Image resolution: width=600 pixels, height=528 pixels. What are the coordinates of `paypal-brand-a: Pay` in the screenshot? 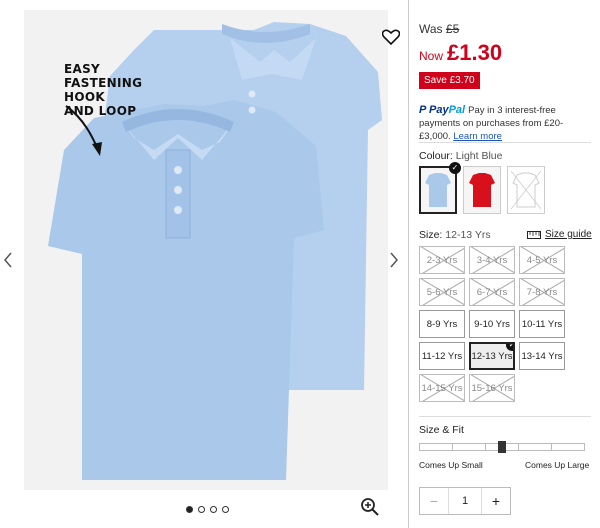 It's located at (439, 110).